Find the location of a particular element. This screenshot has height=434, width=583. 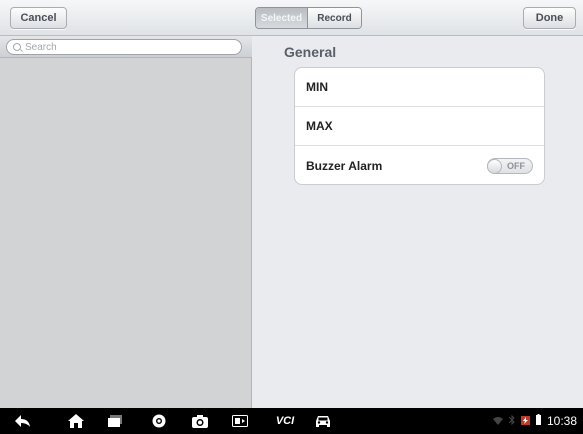

segment-selected: Selected is located at coordinates (282, 18).